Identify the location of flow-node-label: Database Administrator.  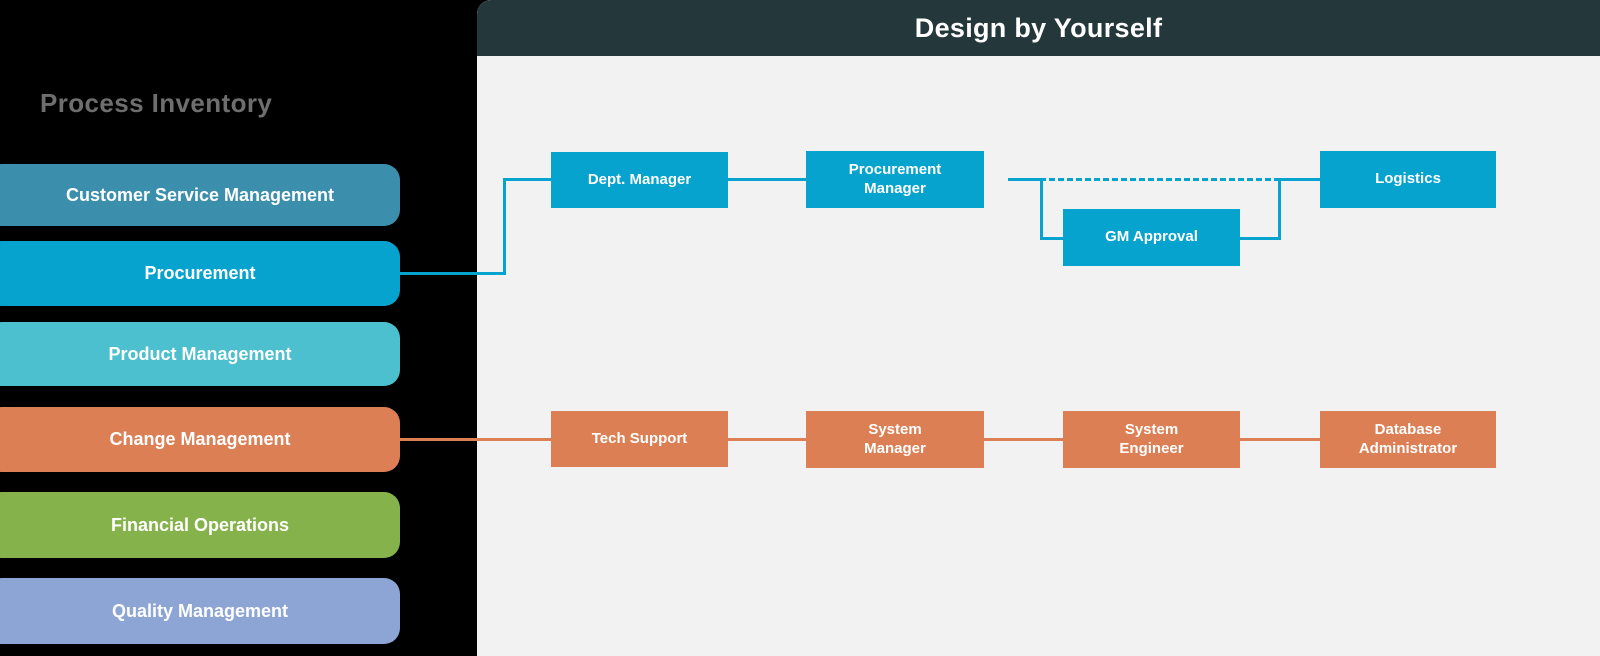
(1408, 438).